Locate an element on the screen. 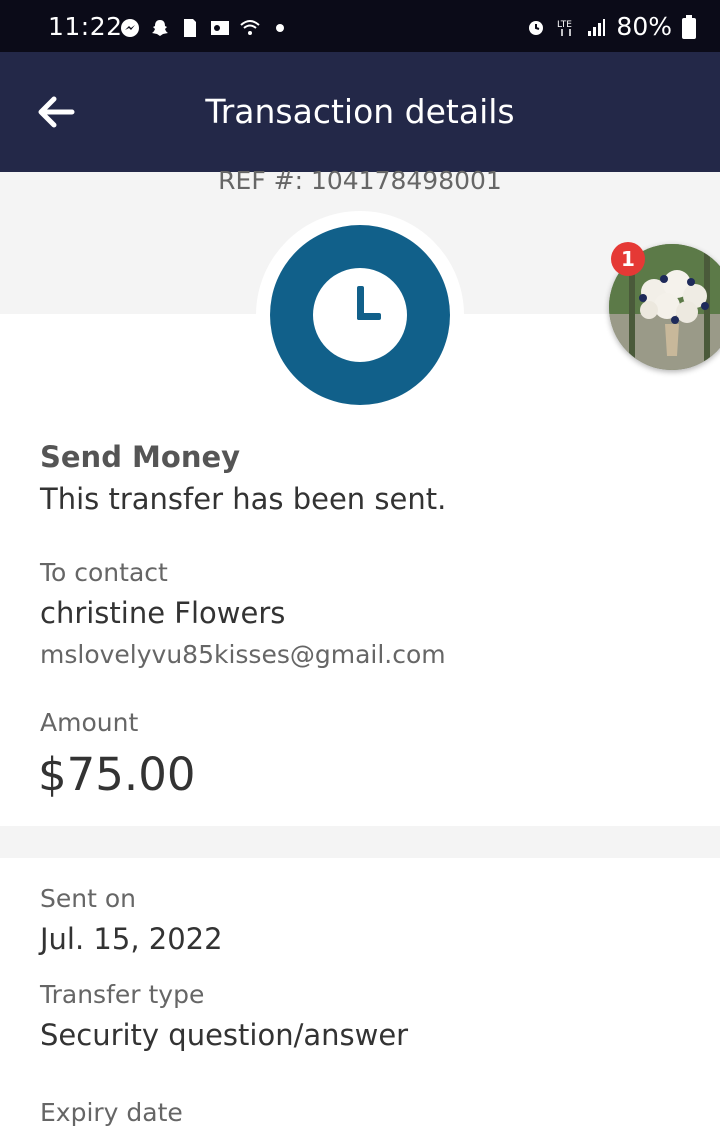 This screenshot has width=720, height=1127. reference-number: REF #: 104178498001 is located at coordinates (360, 180).